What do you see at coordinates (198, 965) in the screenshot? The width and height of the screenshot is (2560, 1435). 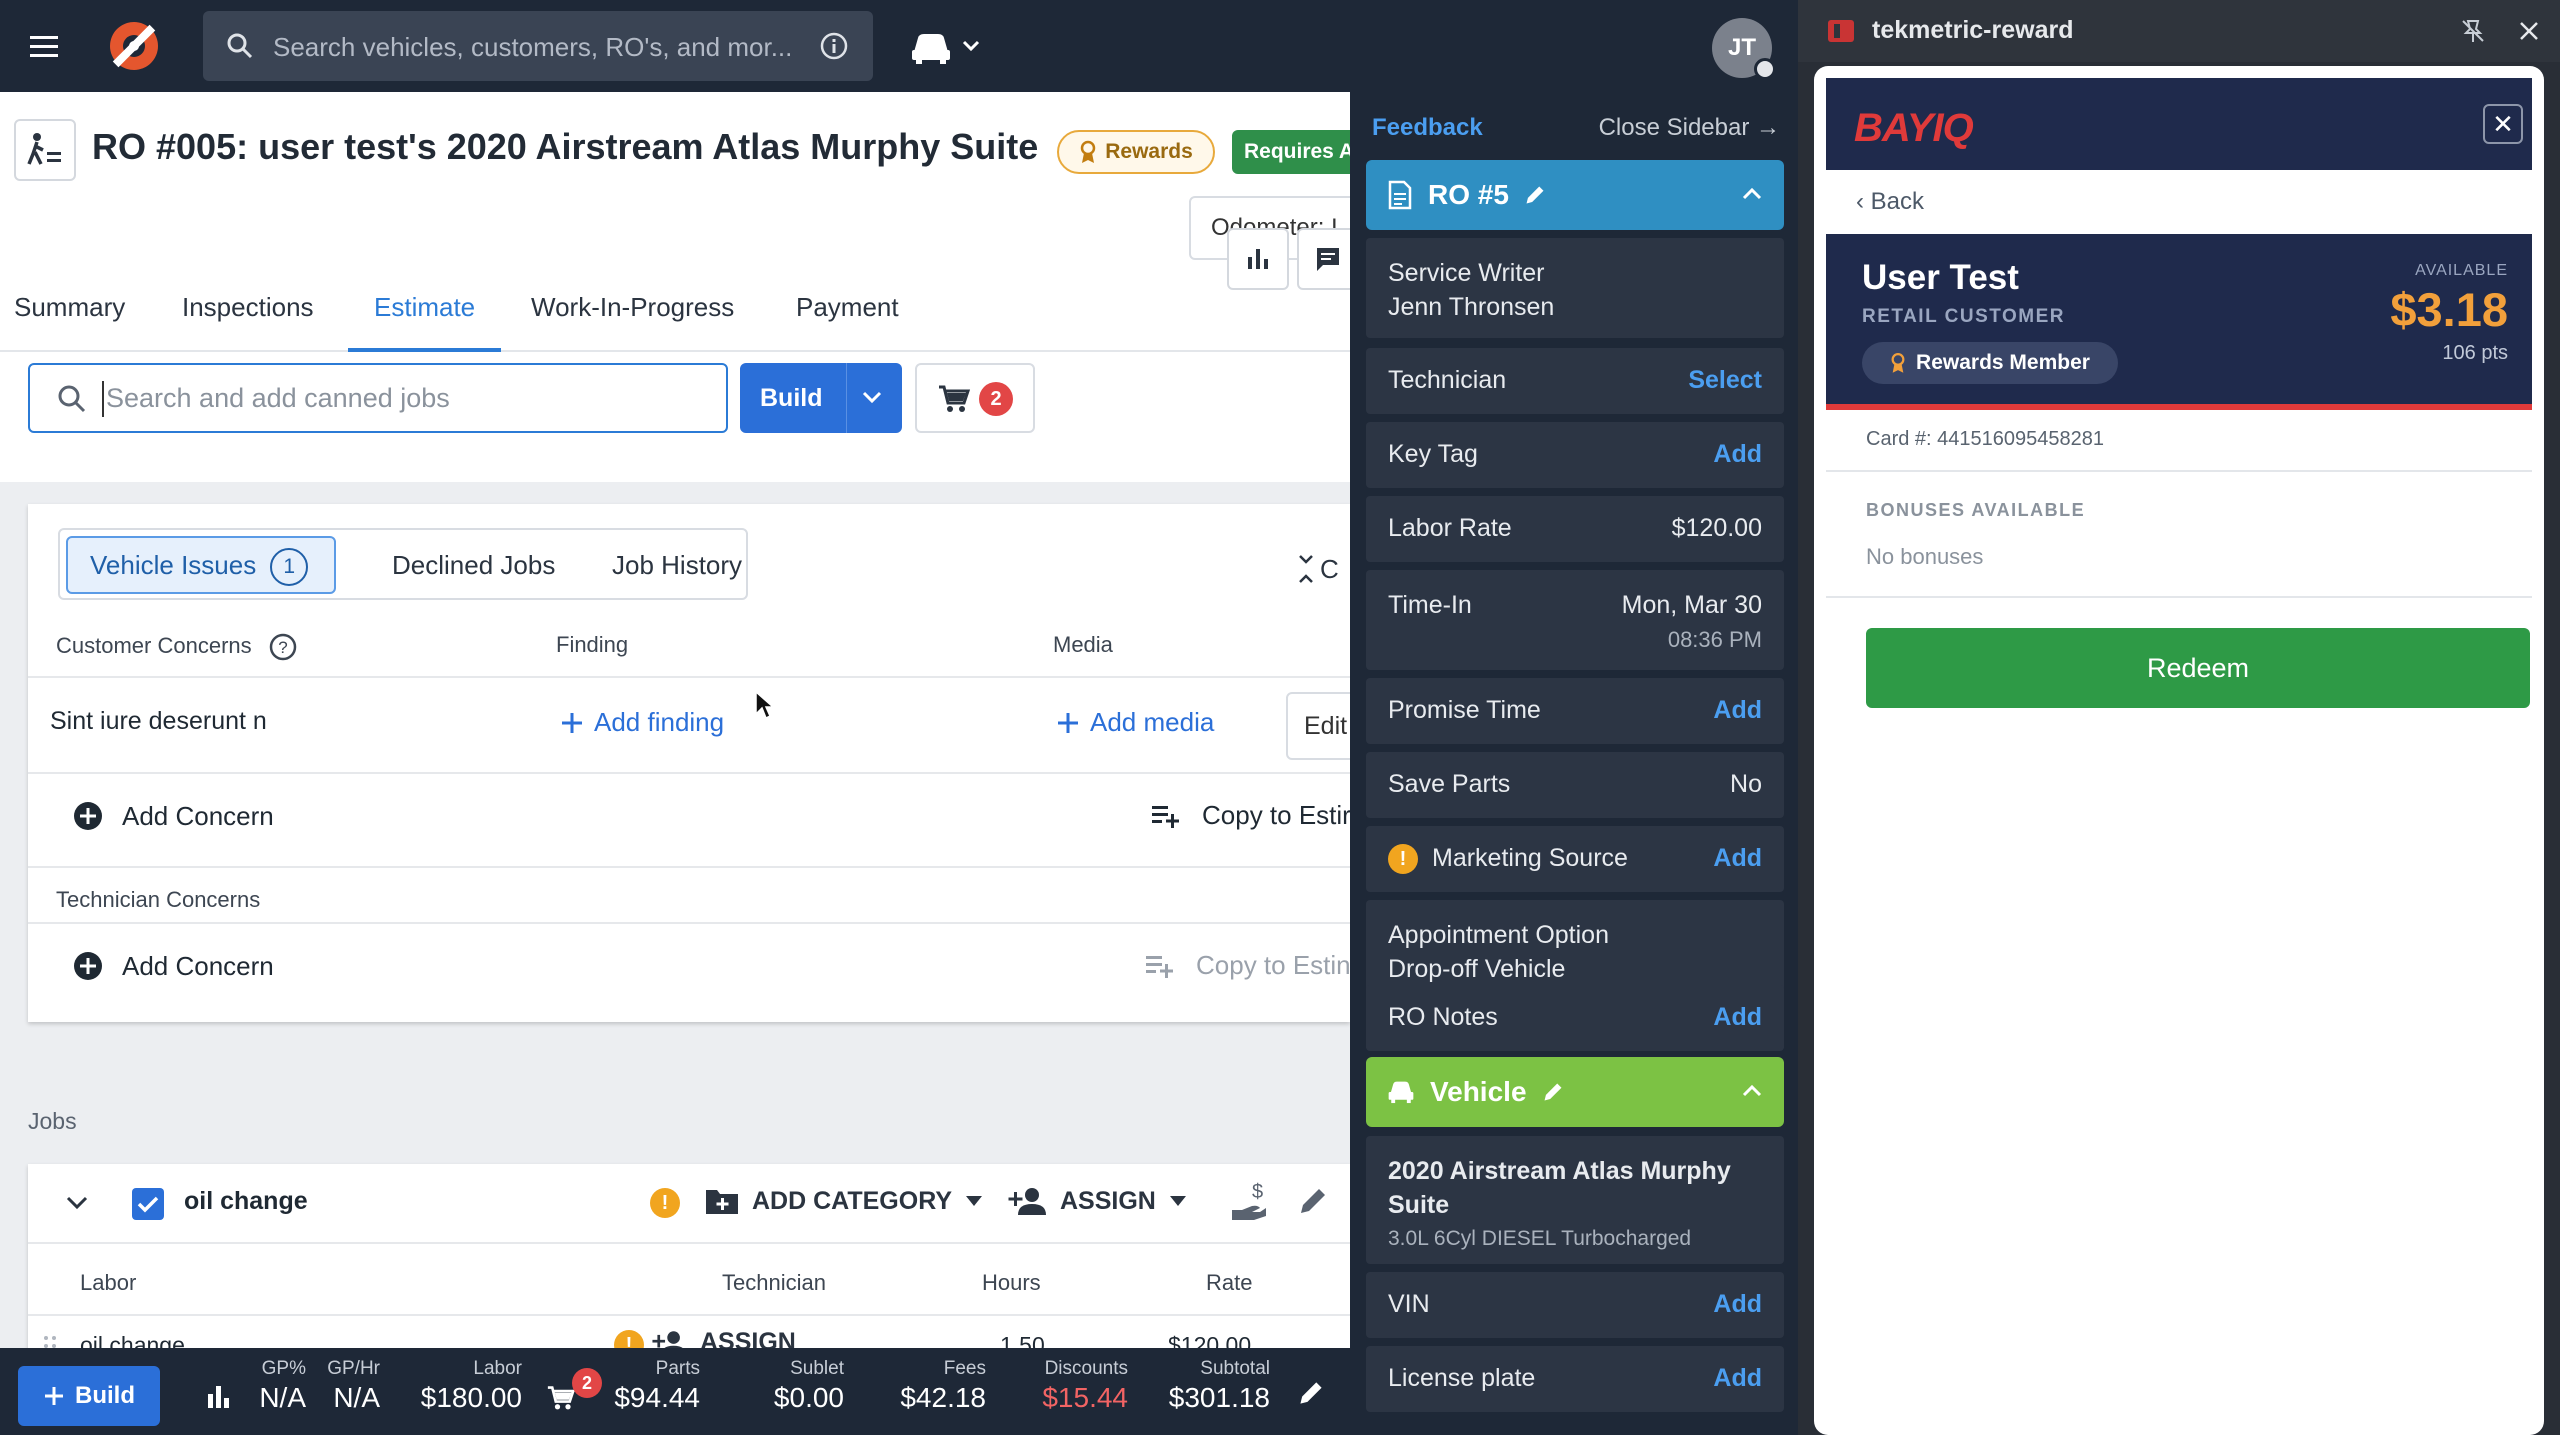 I see `add-concern-label: Add Concern` at bounding box center [198, 965].